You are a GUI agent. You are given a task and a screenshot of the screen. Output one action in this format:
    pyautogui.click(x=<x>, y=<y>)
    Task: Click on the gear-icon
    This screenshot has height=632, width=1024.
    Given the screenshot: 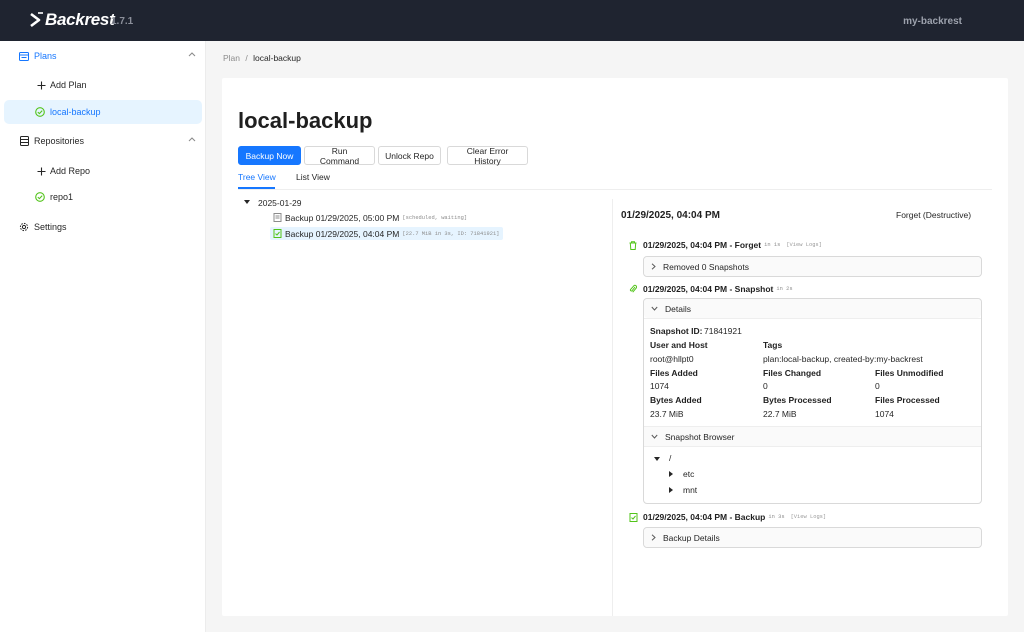 What is the action you would take?
    pyautogui.click(x=24, y=227)
    